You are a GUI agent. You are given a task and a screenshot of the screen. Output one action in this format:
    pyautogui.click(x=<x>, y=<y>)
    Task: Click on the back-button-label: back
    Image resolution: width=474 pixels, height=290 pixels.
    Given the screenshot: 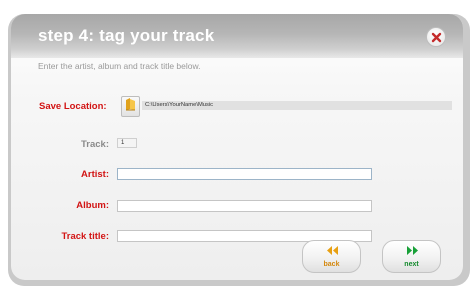 What is the action you would take?
    pyautogui.click(x=331, y=264)
    